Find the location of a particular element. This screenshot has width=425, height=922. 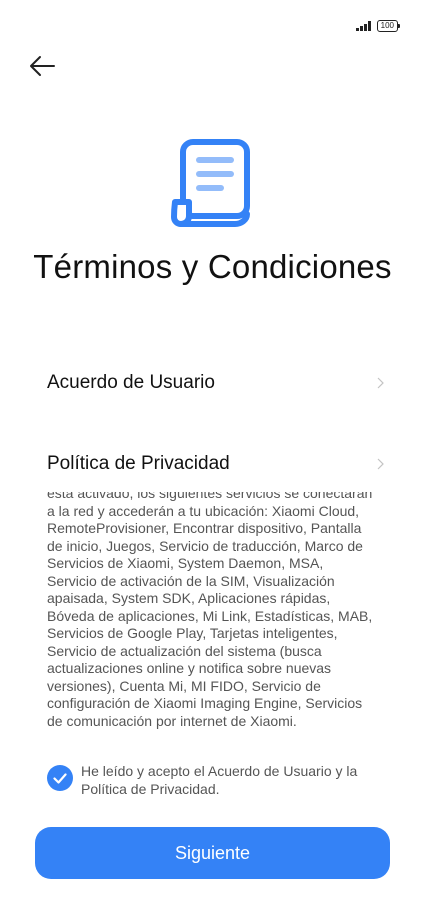

battery-level: 100 is located at coordinates (387, 25).